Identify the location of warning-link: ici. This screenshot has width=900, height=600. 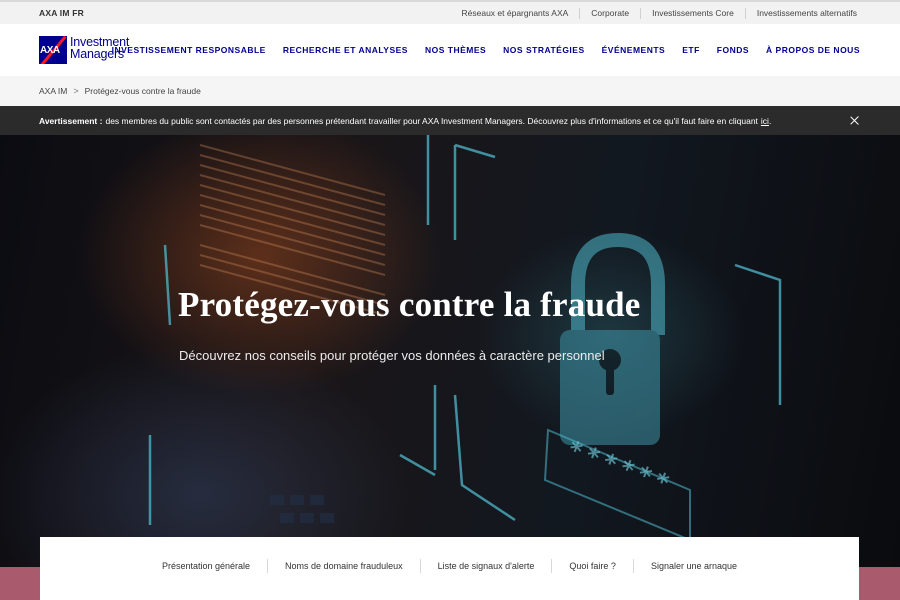
(765, 121).